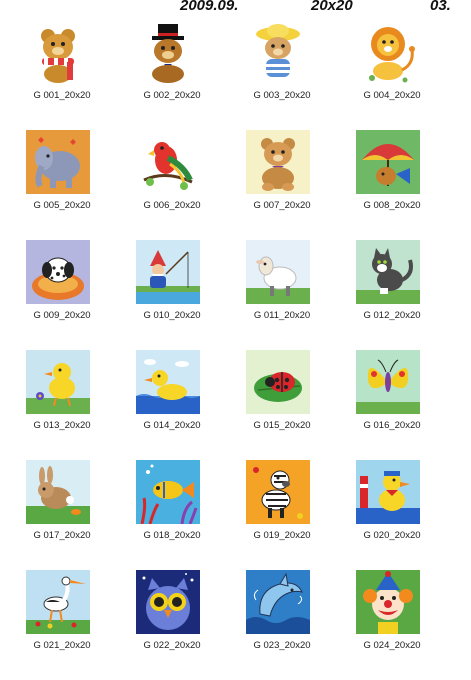 This screenshot has width=471, height=680. I want to click on product-code: G 020_20x20, so click(392, 535).